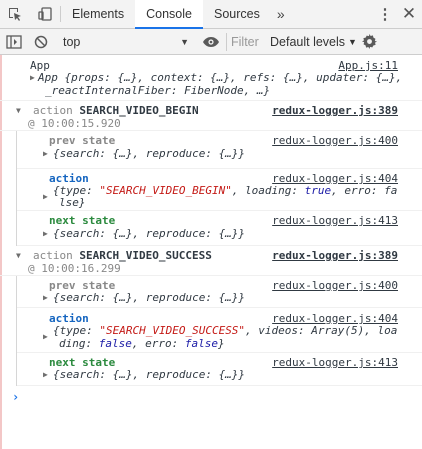 Image resolution: width=422 pixels, height=449 pixels. I want to click on context-selector: top ▼, so click(125, 42).